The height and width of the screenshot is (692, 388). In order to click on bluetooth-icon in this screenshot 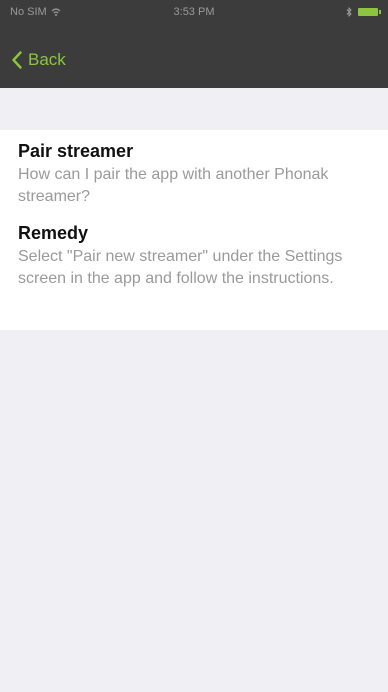, I will do `click(349, 12)`.